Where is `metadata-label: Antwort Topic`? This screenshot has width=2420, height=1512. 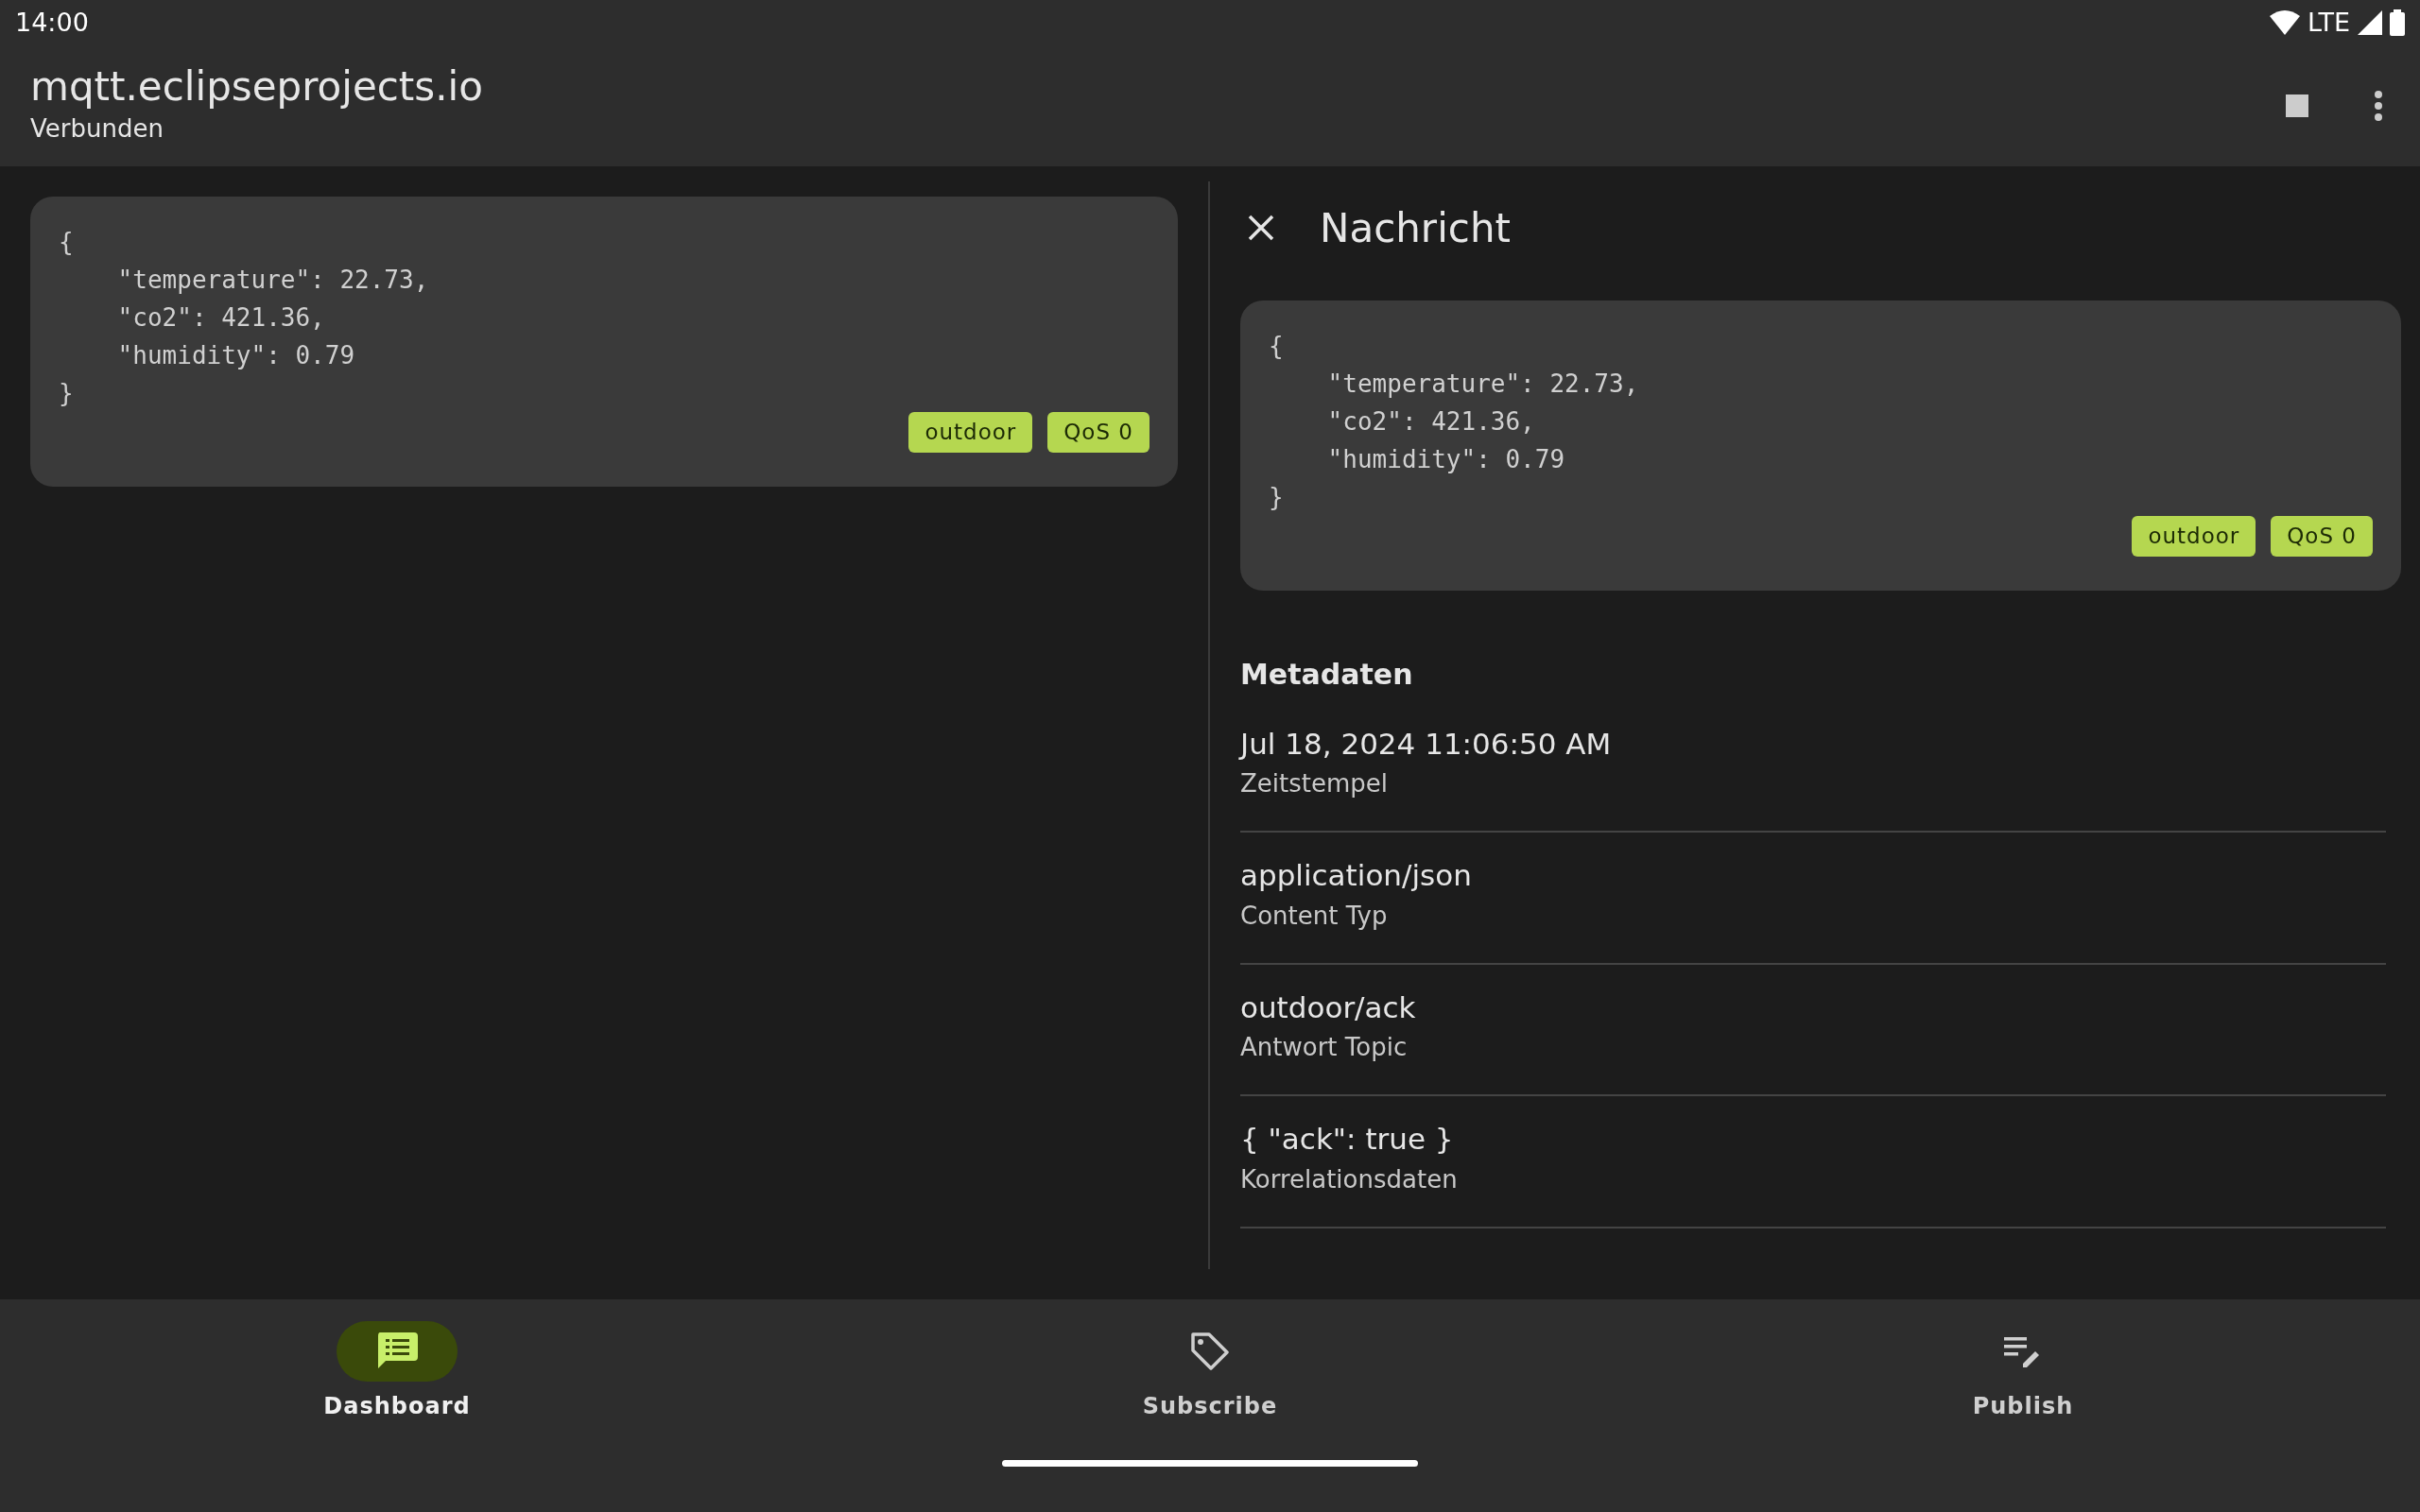
metadata-label: Antwort Topic is located at coordinates (1324, 1047).